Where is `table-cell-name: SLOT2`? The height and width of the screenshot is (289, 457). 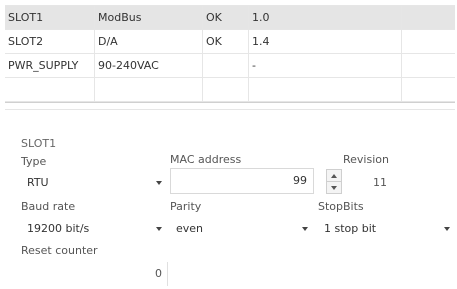
table-cell-name: SLOT2 is located at coordinates (50, 42).